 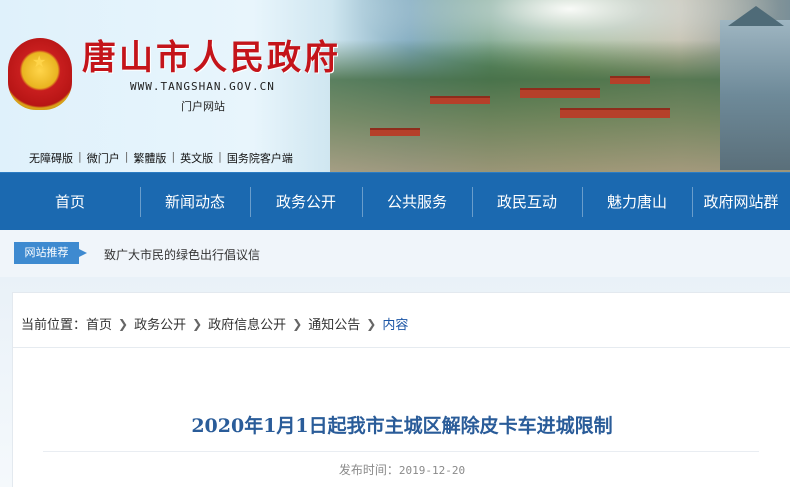 What do you see at coordinates (202, 86) in the screenshot?
I see `site-domain: WWW.TANGSHAN.GOV.CN` at bounding box center [202, 86].